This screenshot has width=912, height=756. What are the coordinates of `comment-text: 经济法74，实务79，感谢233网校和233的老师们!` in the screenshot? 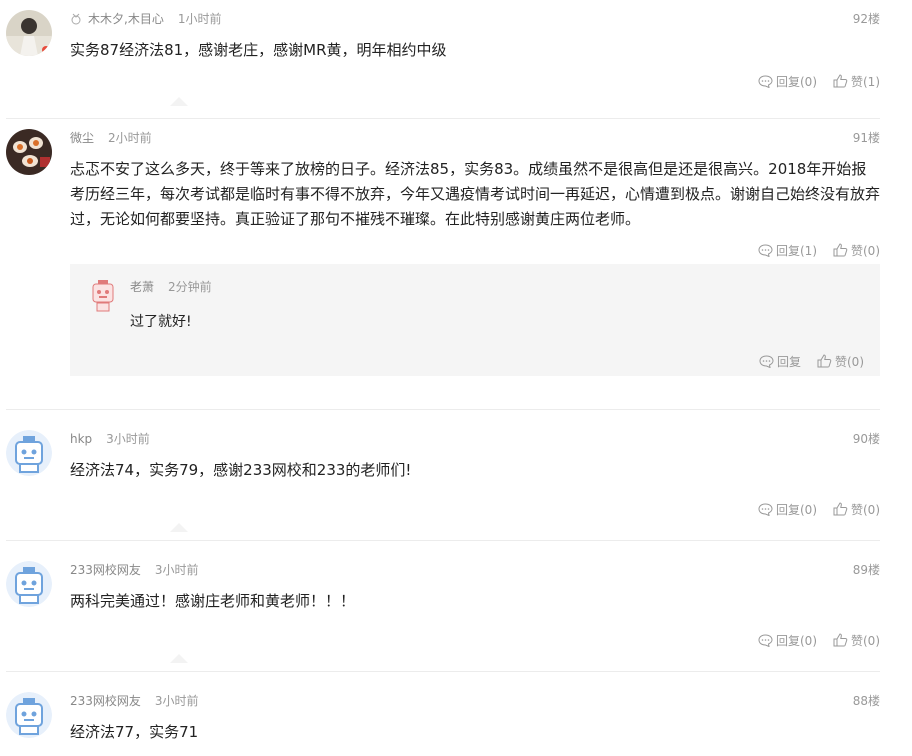 It's located at (241, 470).